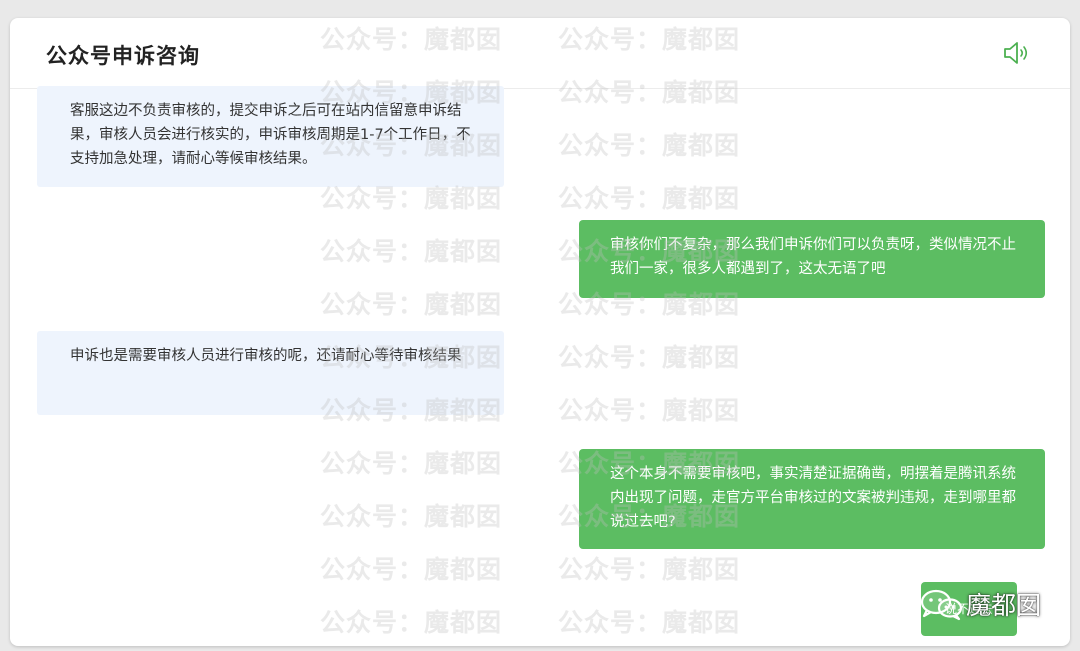  I want to click on brand-text: 魔都囡, so click(1004, 605).